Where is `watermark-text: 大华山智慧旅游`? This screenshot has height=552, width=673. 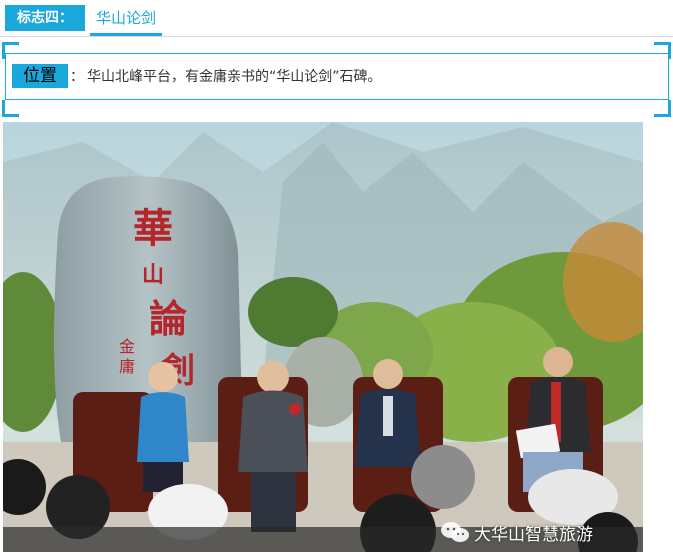 watermark-text: 大华山智慧旅游 is located at coordinates (533, 534).